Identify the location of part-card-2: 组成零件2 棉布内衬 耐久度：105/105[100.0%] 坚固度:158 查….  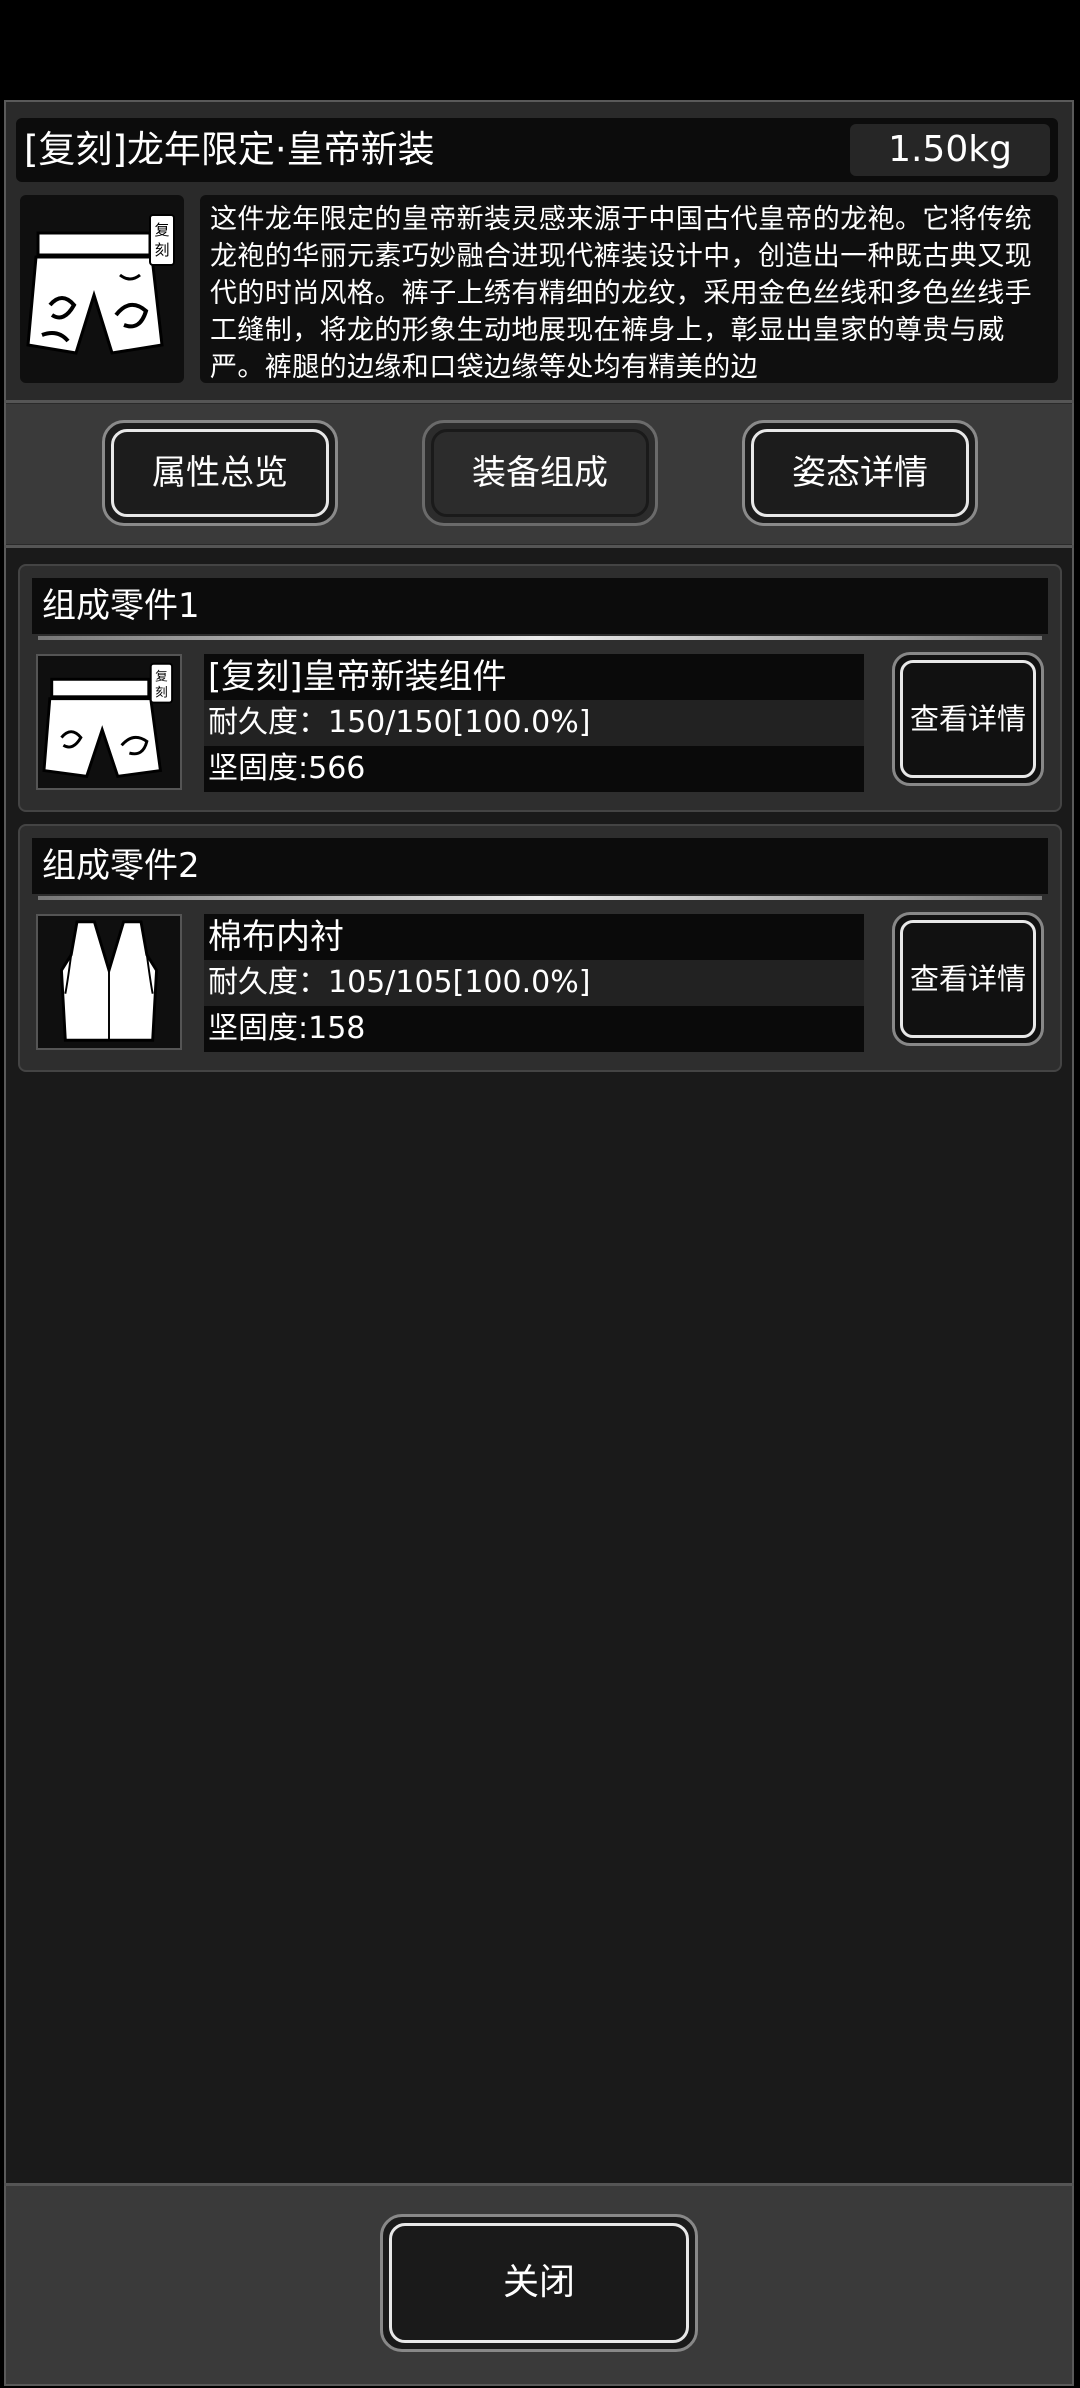
(540, 948).